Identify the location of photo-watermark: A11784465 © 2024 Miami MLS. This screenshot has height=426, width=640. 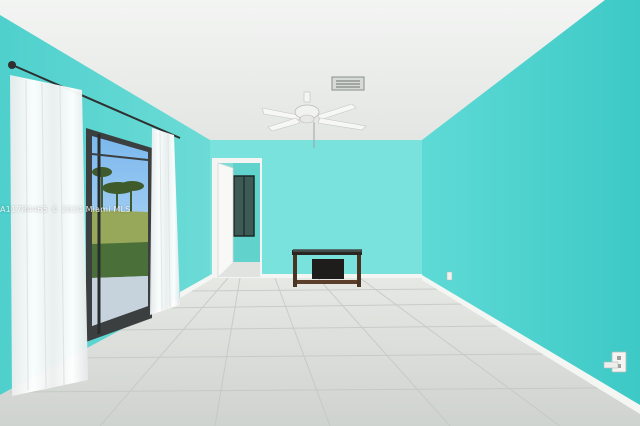
(65, 209).